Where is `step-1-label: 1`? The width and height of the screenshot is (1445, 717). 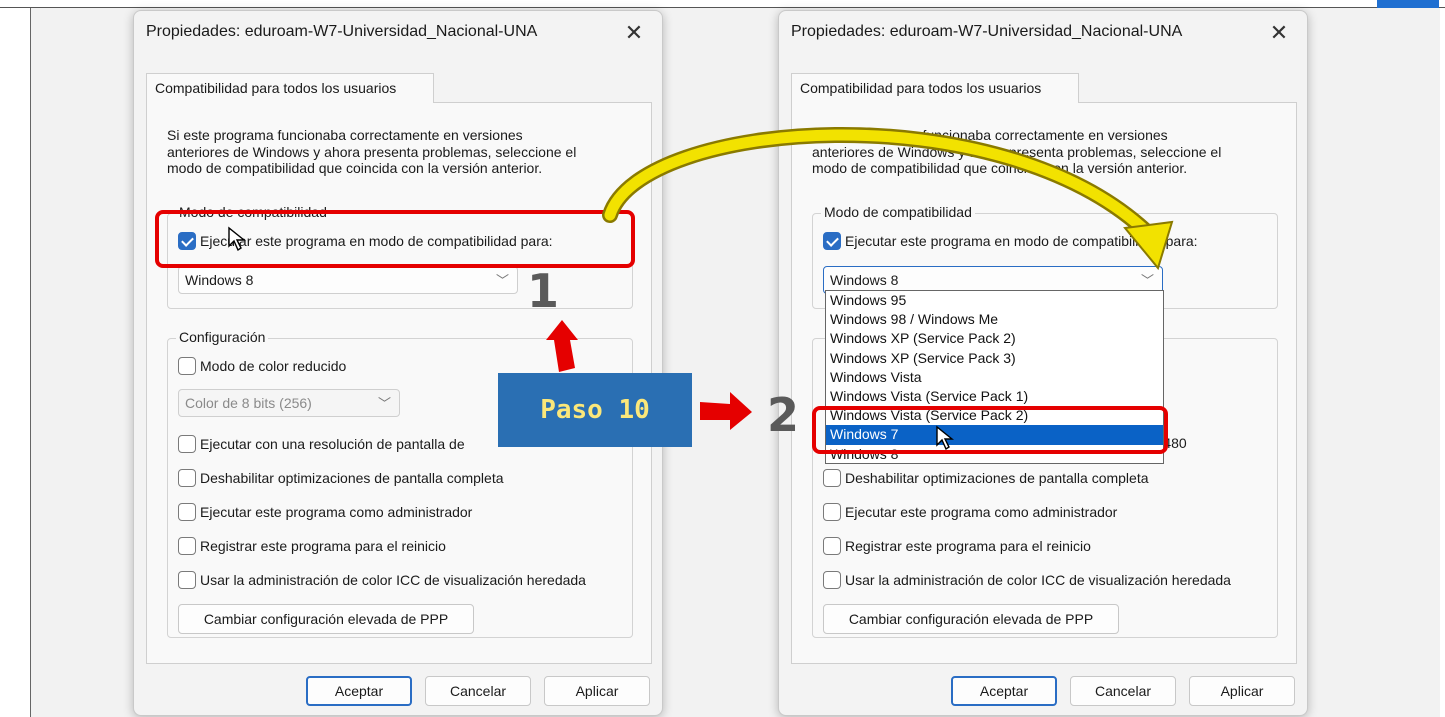 step-1-label: 1 is located at coordinates (543, 291).